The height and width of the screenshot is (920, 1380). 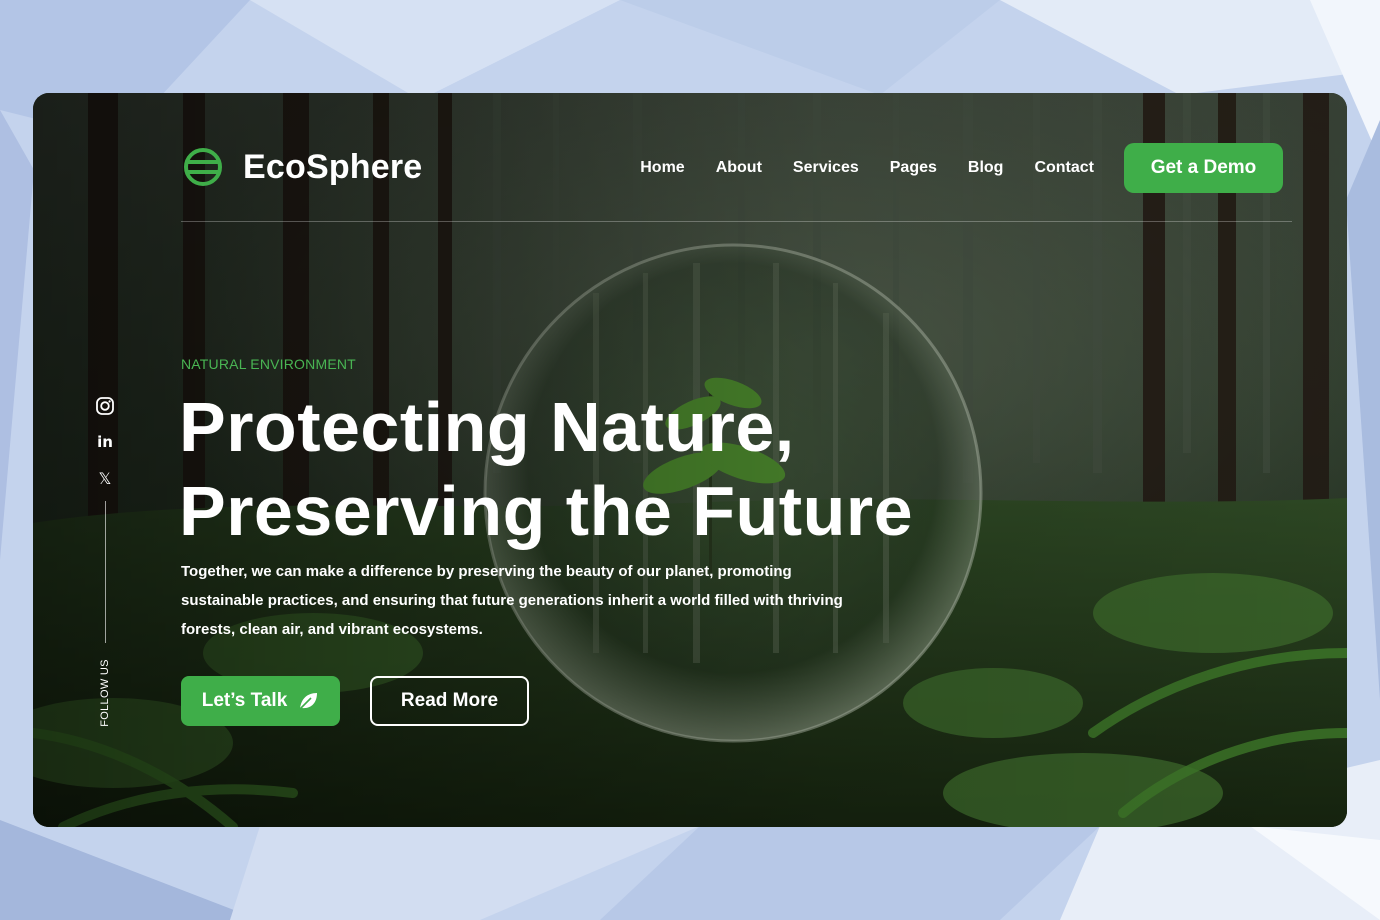 What do you see at coordinates (268, 364) in the screenshot?
I see `hero-eyebrow: NATURAL ENVIRONMENT` at bounding box center [268, 364].